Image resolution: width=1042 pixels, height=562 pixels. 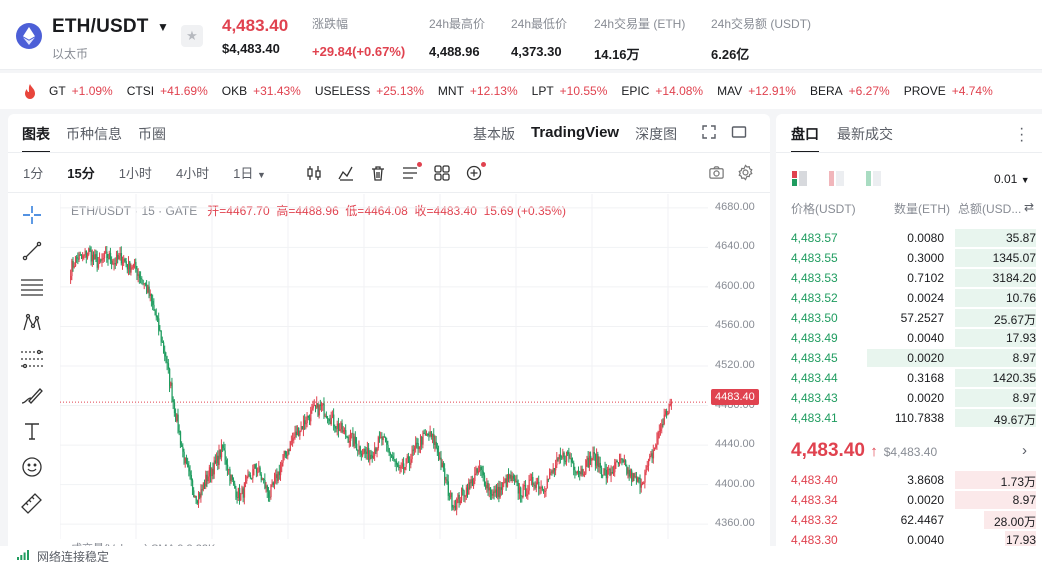 What do you see at coordinates (575, 134) in the screenshot?
I see `tab-tradingview: TradingView` at bounding box center [575, 134].